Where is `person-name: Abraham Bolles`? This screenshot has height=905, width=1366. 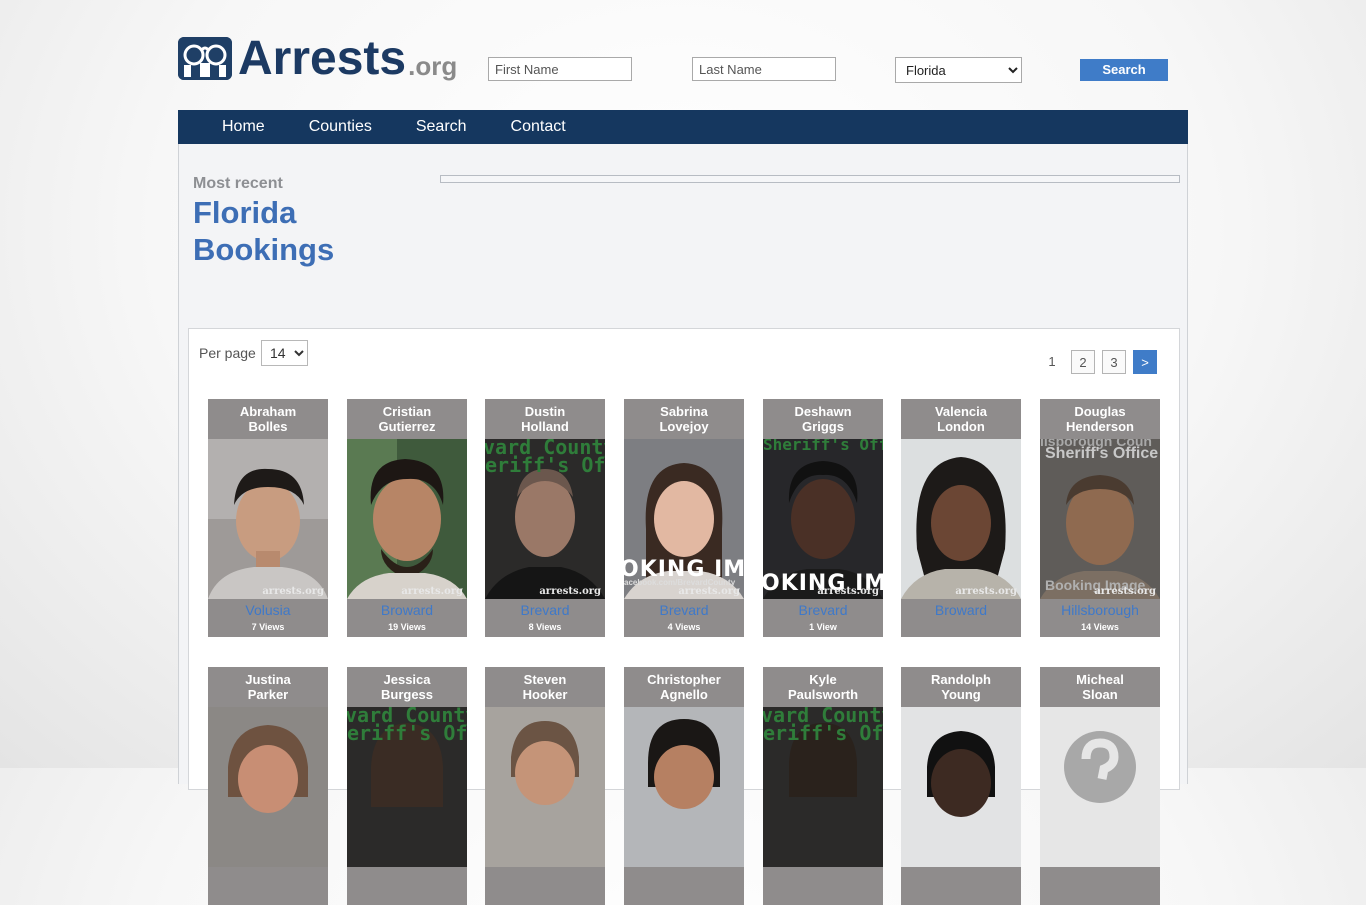
person-name: Abraham Bolles is located at coordinates (268, 419).